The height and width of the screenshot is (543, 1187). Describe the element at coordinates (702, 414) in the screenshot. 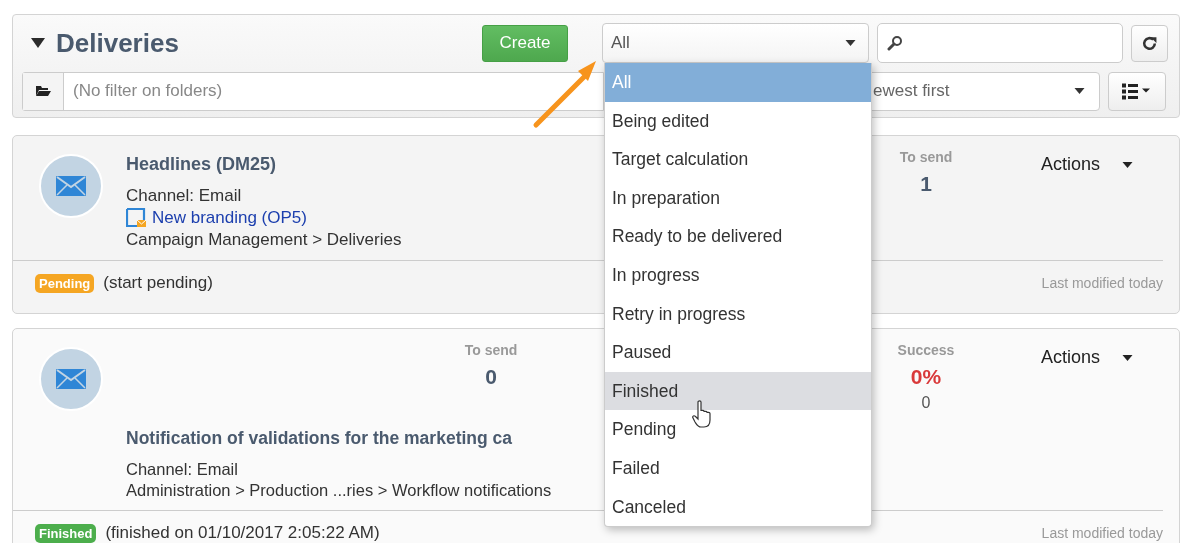

I see `hand-cursor-icon` at that location.